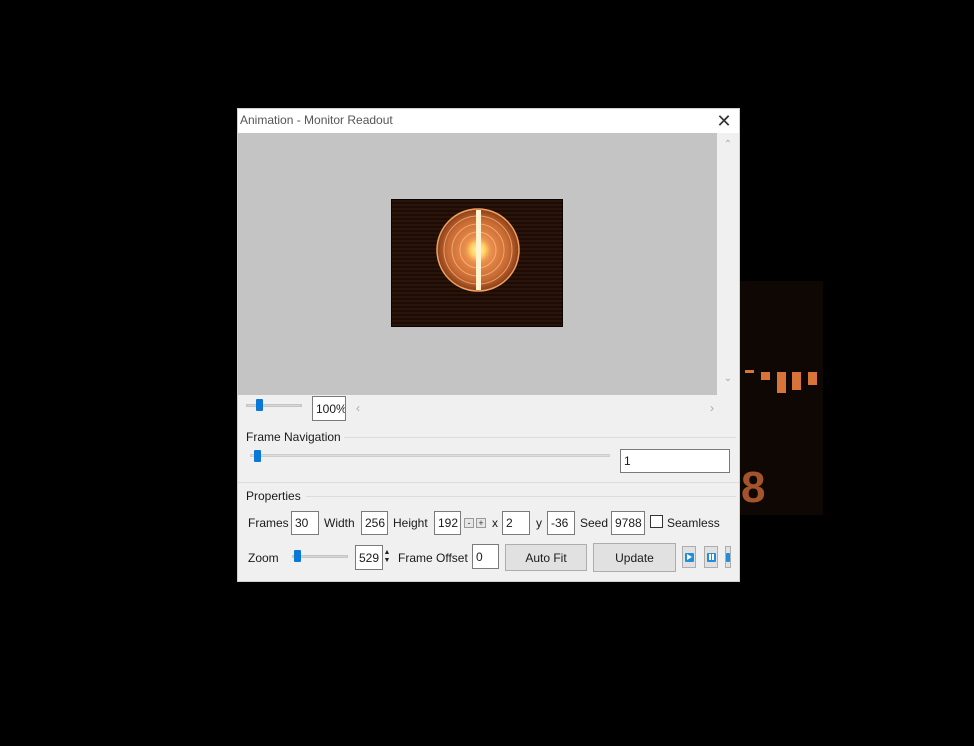  I want to click on play-button, so click(689, 557).